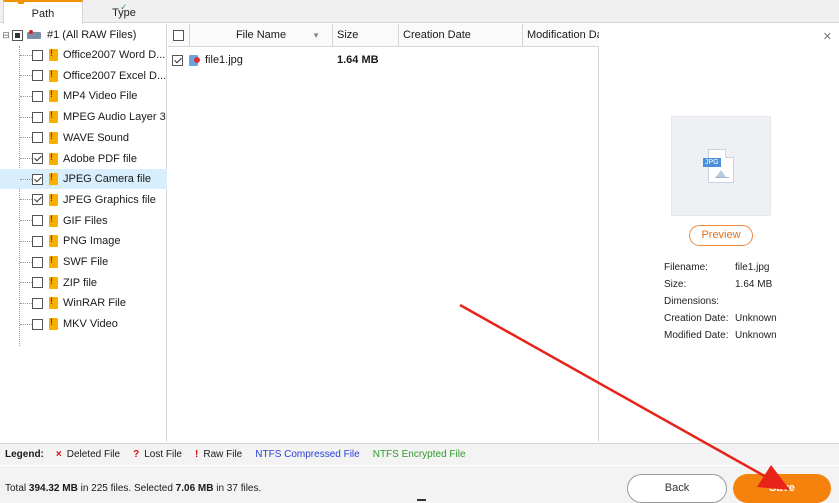 This screenshot has height=503, width=839. What do you see at coordinates (124, 7) in the screenshot?
I see `type-tab-icon: ✓` at bounding box center [124, 7].